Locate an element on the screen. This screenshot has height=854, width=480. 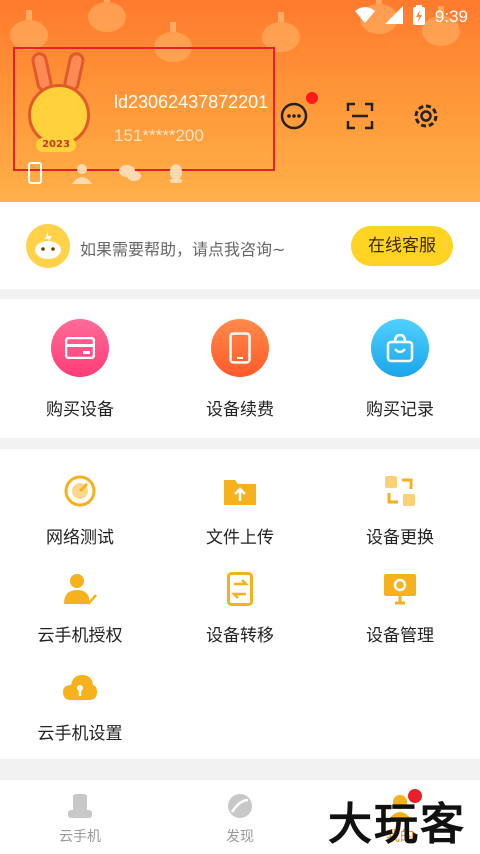
user-bind-icon is located at coordinates (82, 173).